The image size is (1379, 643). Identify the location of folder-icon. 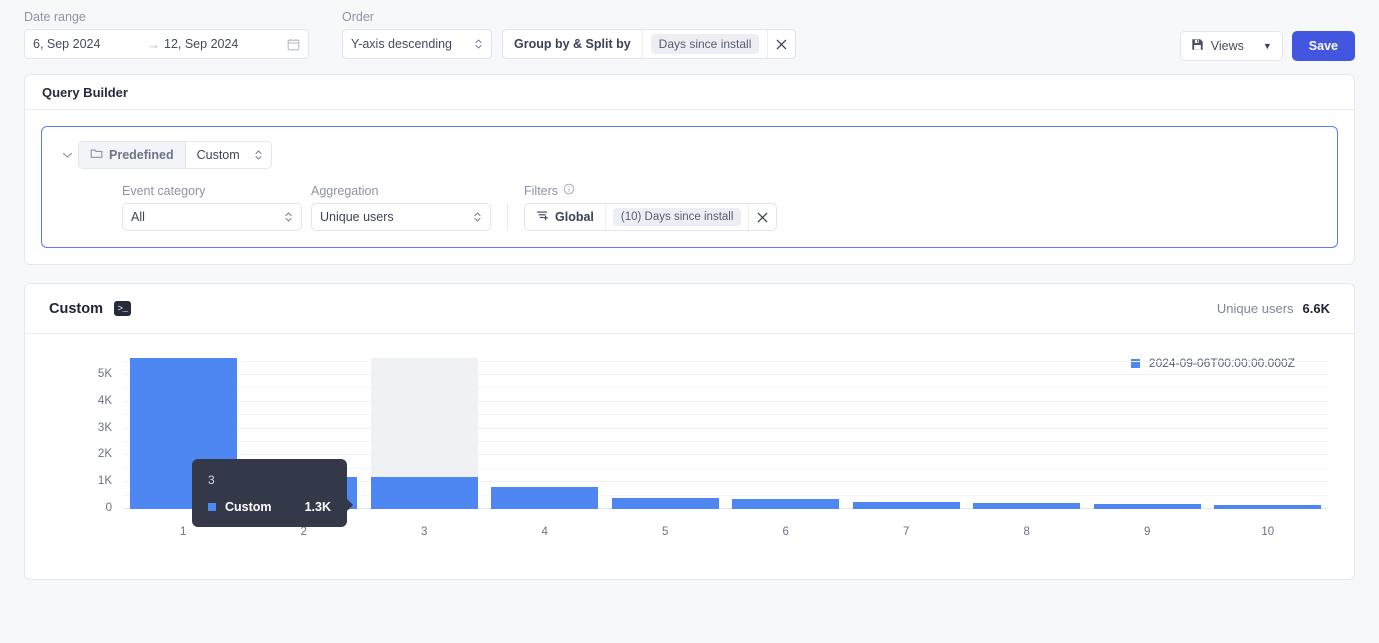
(96, 155).